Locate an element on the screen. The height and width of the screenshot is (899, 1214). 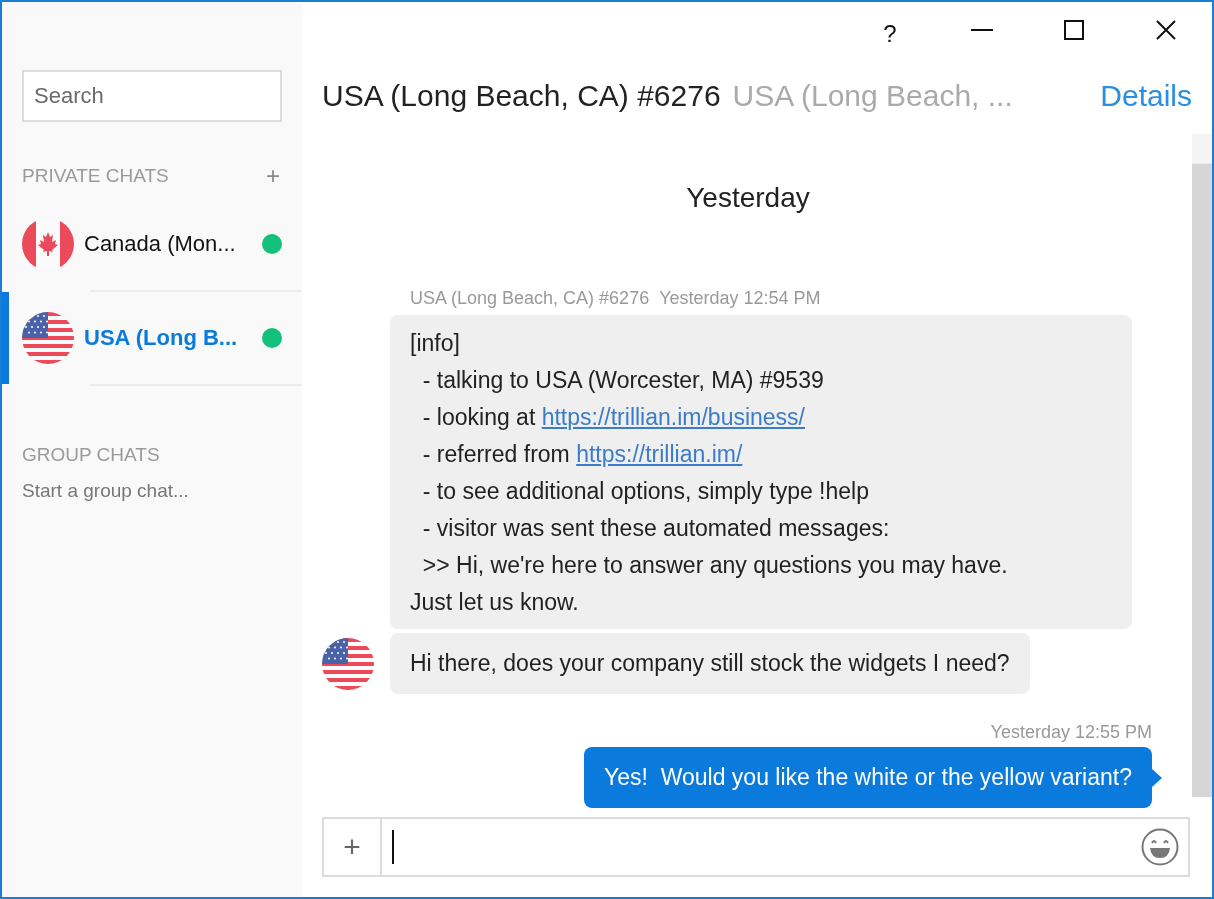
message-line: >> Hi, we're here to answer any questions you may have. is located at coordinates (714, 565).